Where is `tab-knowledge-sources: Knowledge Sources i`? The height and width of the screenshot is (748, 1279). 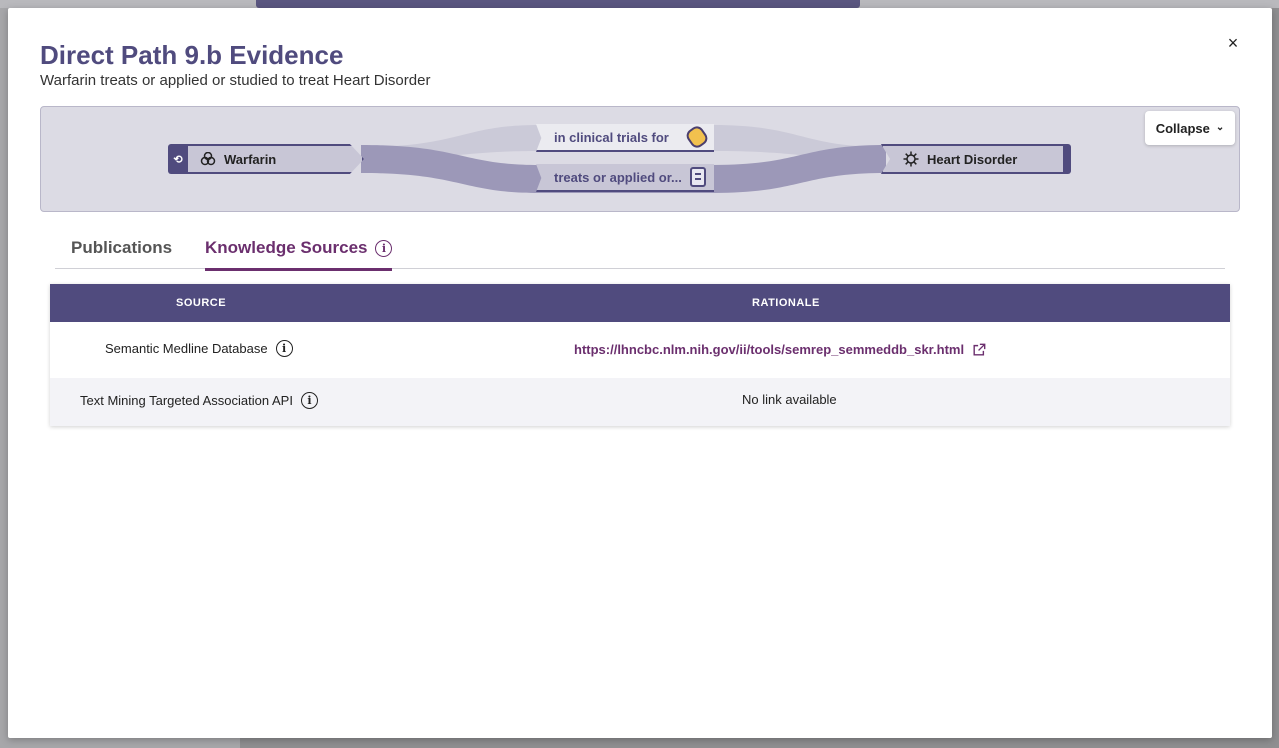 tab-knowledge-sources: Knowledge Sources i is located at coordinates (299, 254).